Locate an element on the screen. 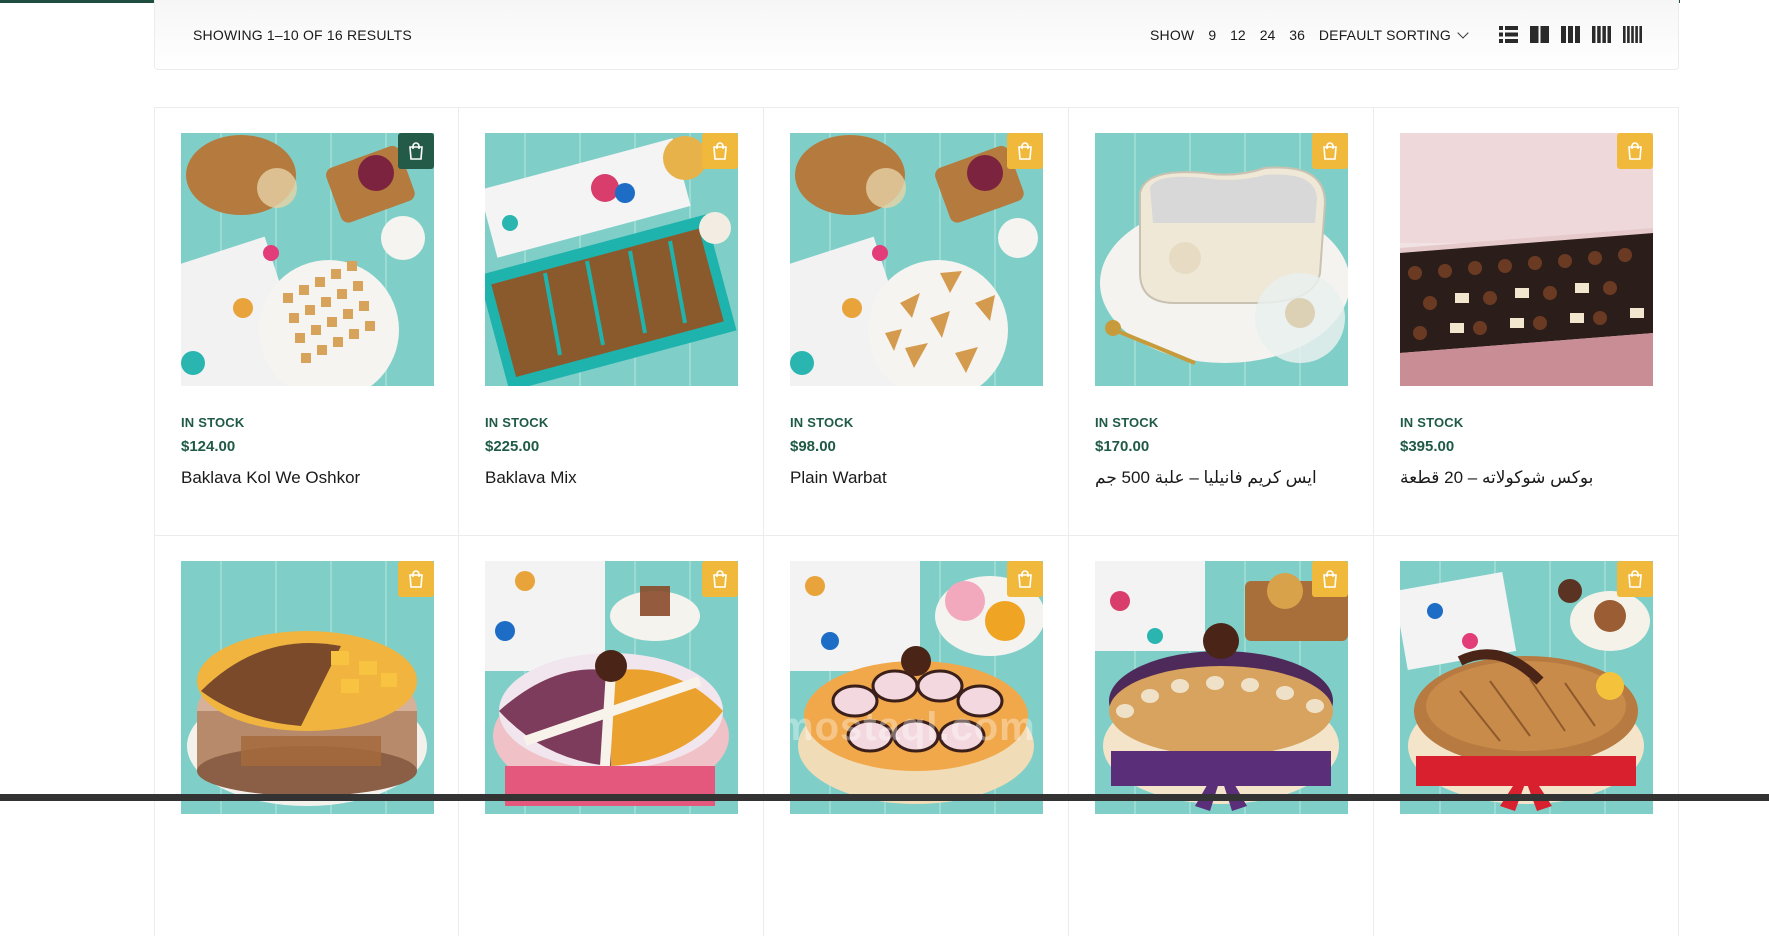  list-view-icon is located at coordinates (1508, 34).